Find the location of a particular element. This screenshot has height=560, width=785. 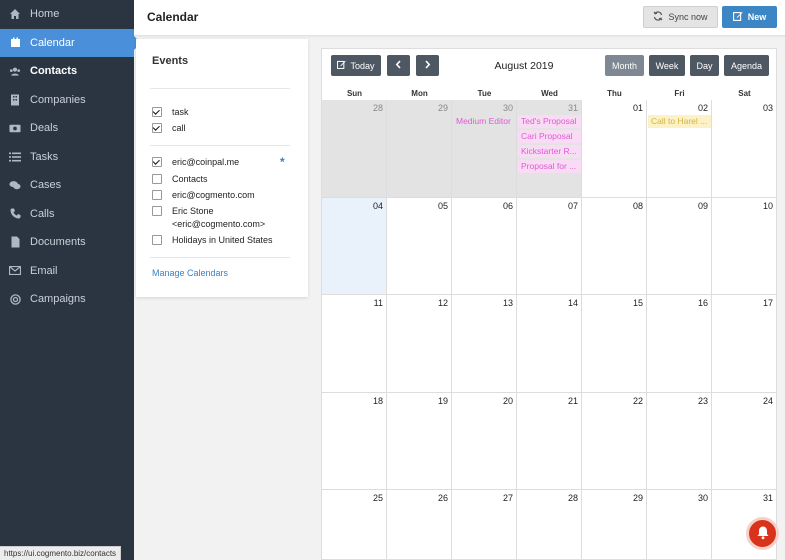

day-cell: 22 is located at coordinates (614, 441).